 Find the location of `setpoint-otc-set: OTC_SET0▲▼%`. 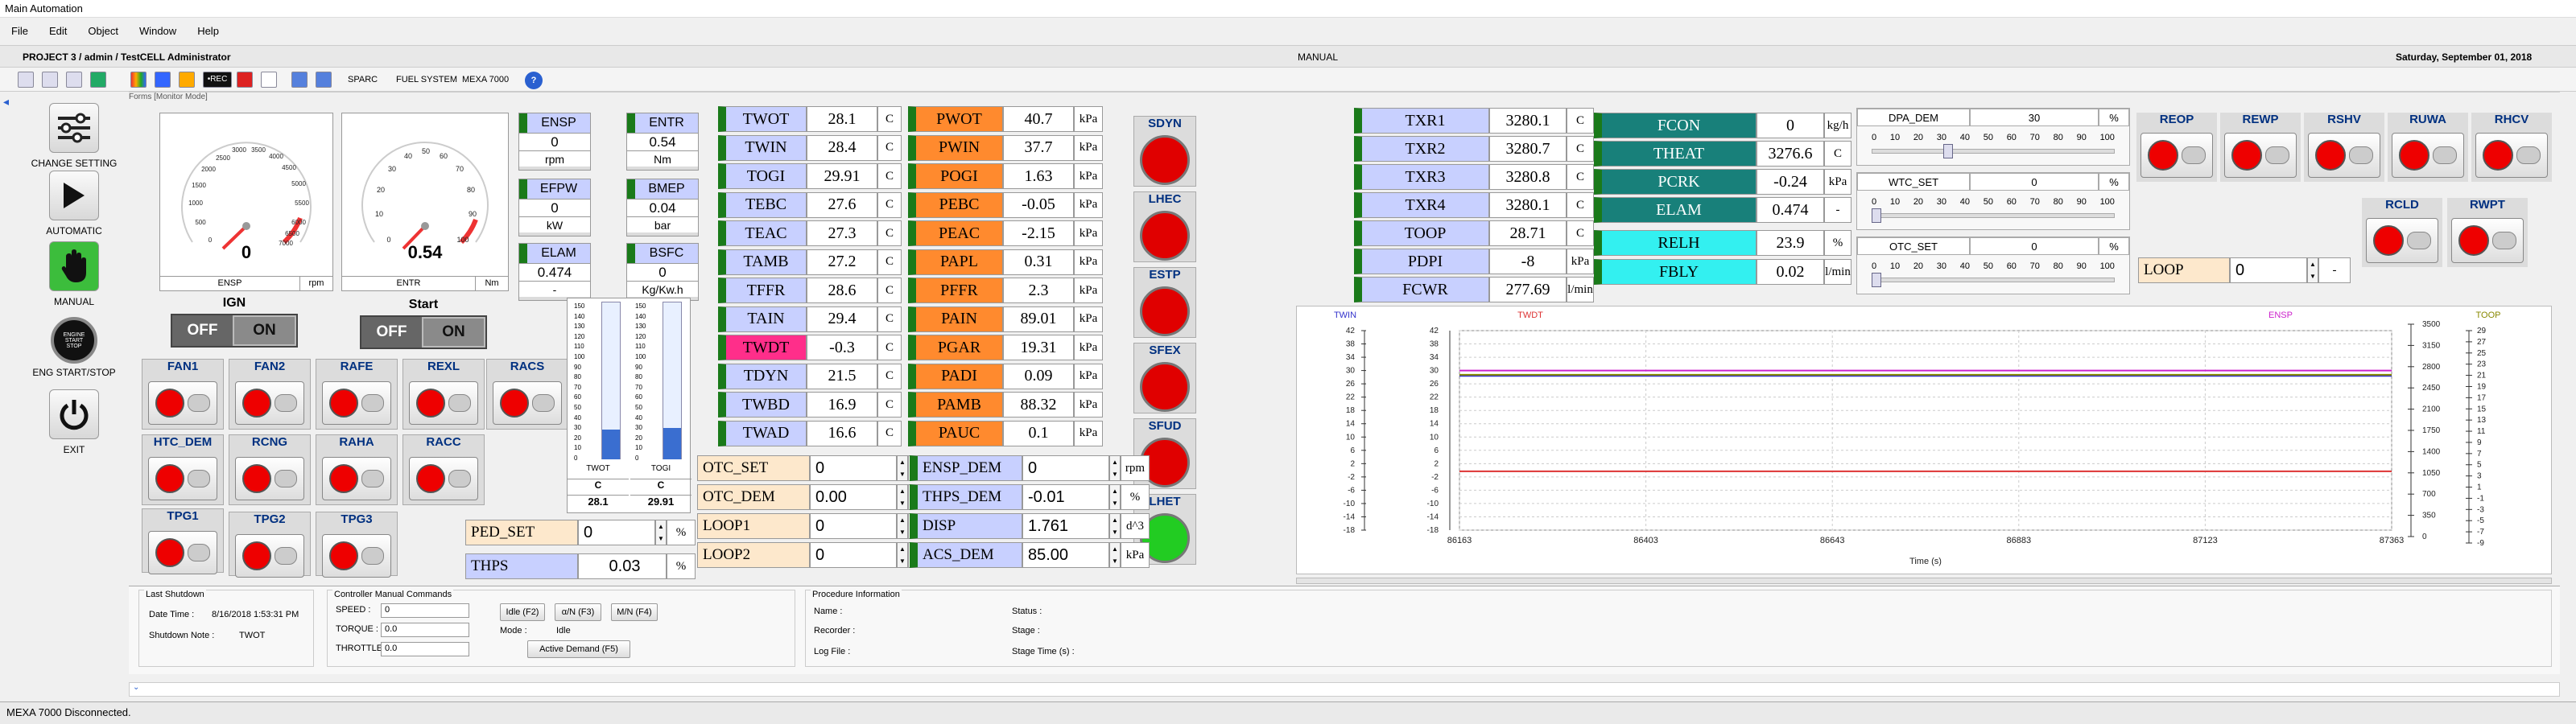

setpoint-otc-set: OTC_SET0▲▼% is located at coordinates (817, 468).